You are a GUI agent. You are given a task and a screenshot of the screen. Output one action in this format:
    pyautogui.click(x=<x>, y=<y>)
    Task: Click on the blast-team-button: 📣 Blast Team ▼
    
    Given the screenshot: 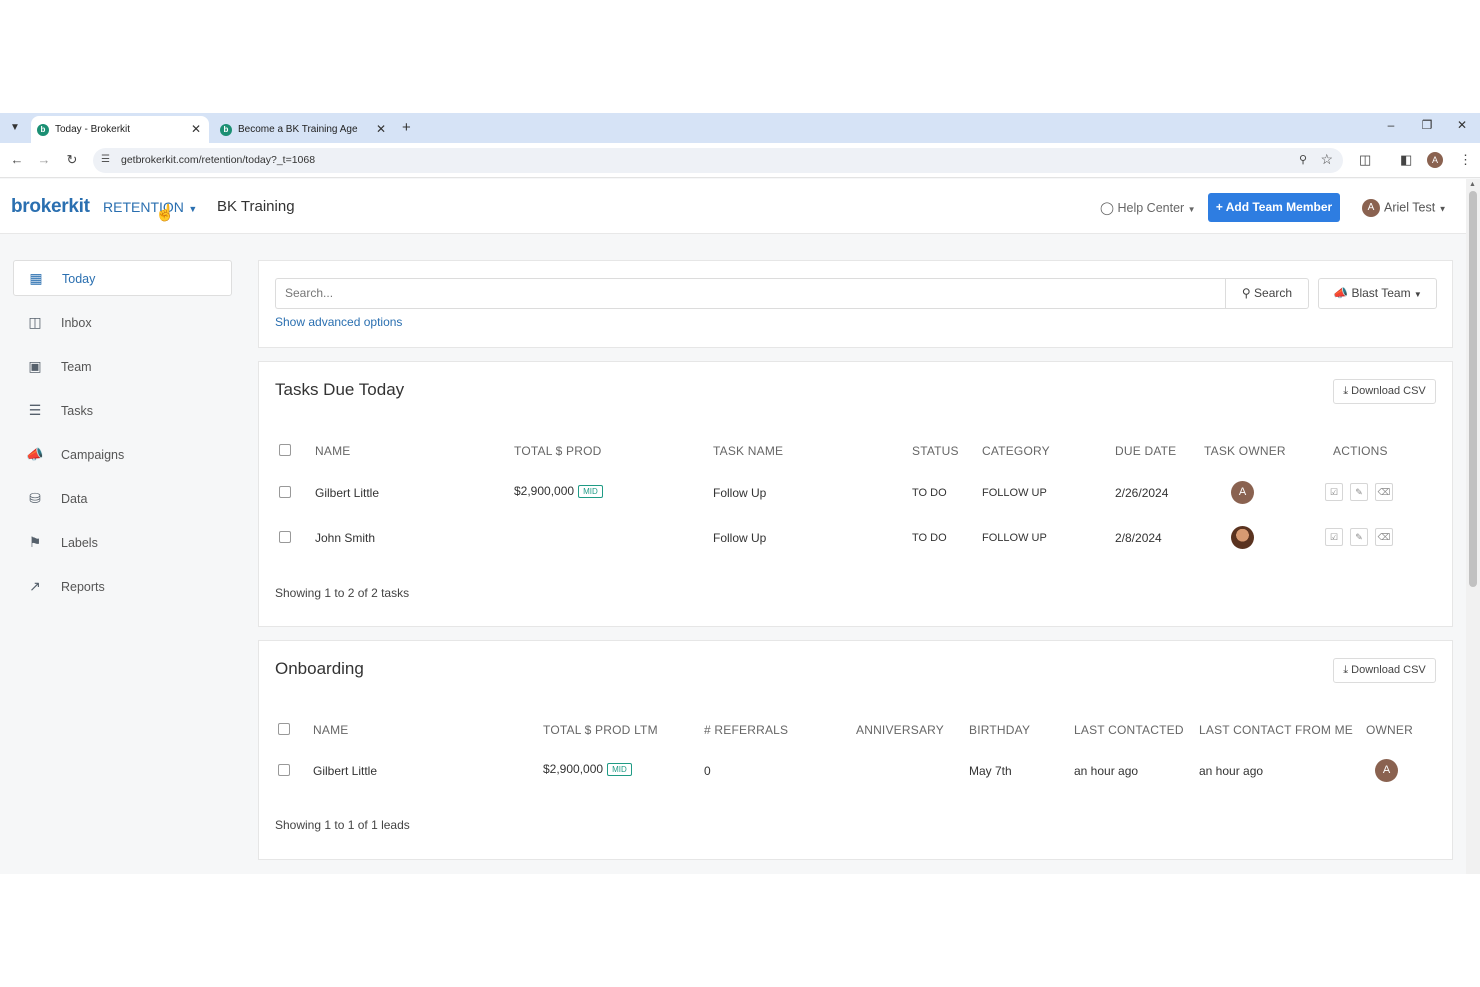 What is the action you would take?
    pyautogui.click(x=1377, y=293)
    